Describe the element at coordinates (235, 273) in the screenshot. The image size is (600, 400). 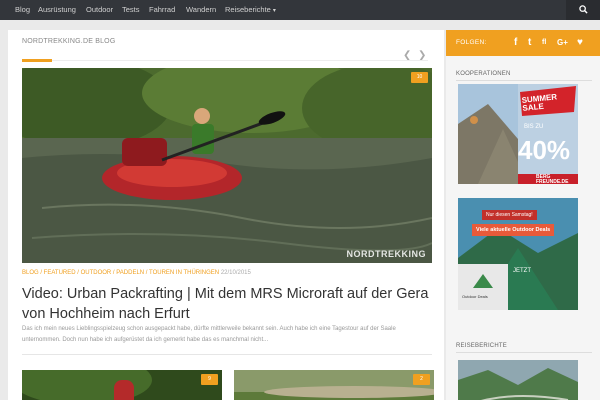
I see `post-date: 22/10/2015` at that location.